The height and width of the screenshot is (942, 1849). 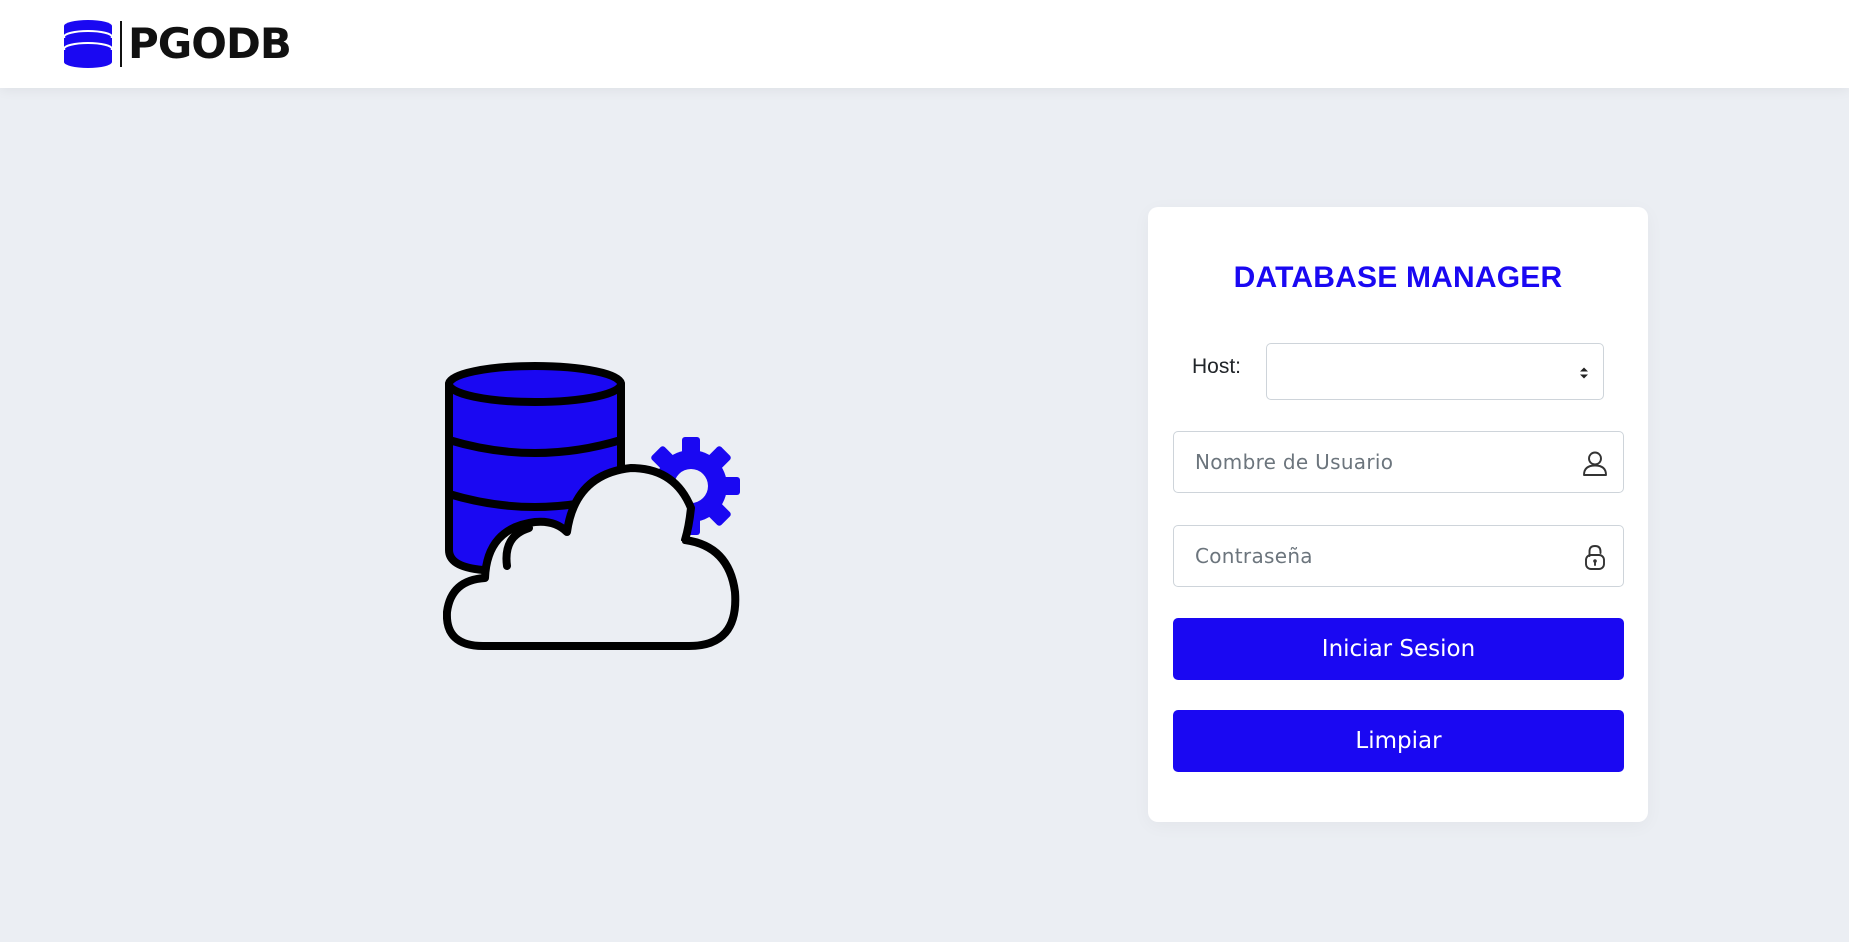 What do you see at coordinates (1584, 373) in the screenshot?
I see `select-caret-icon` at bounding box center [1584, 373].